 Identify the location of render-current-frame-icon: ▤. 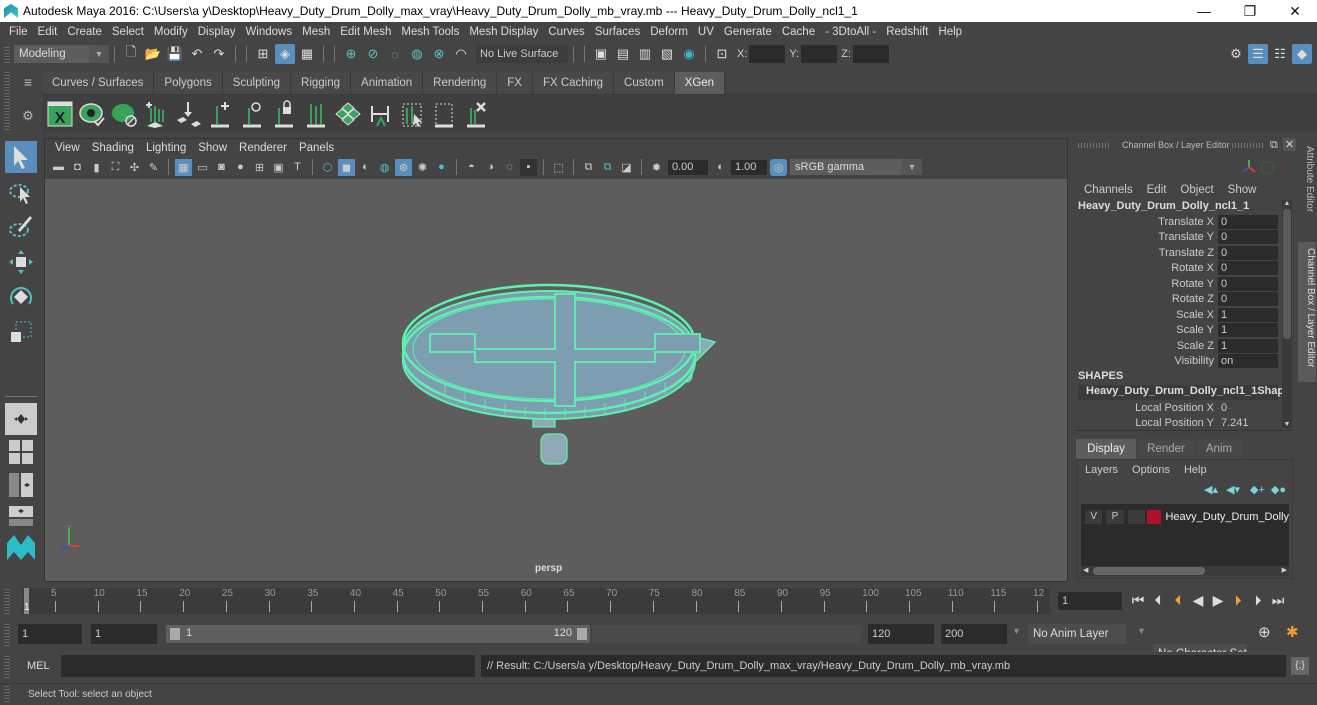
(623, 54).